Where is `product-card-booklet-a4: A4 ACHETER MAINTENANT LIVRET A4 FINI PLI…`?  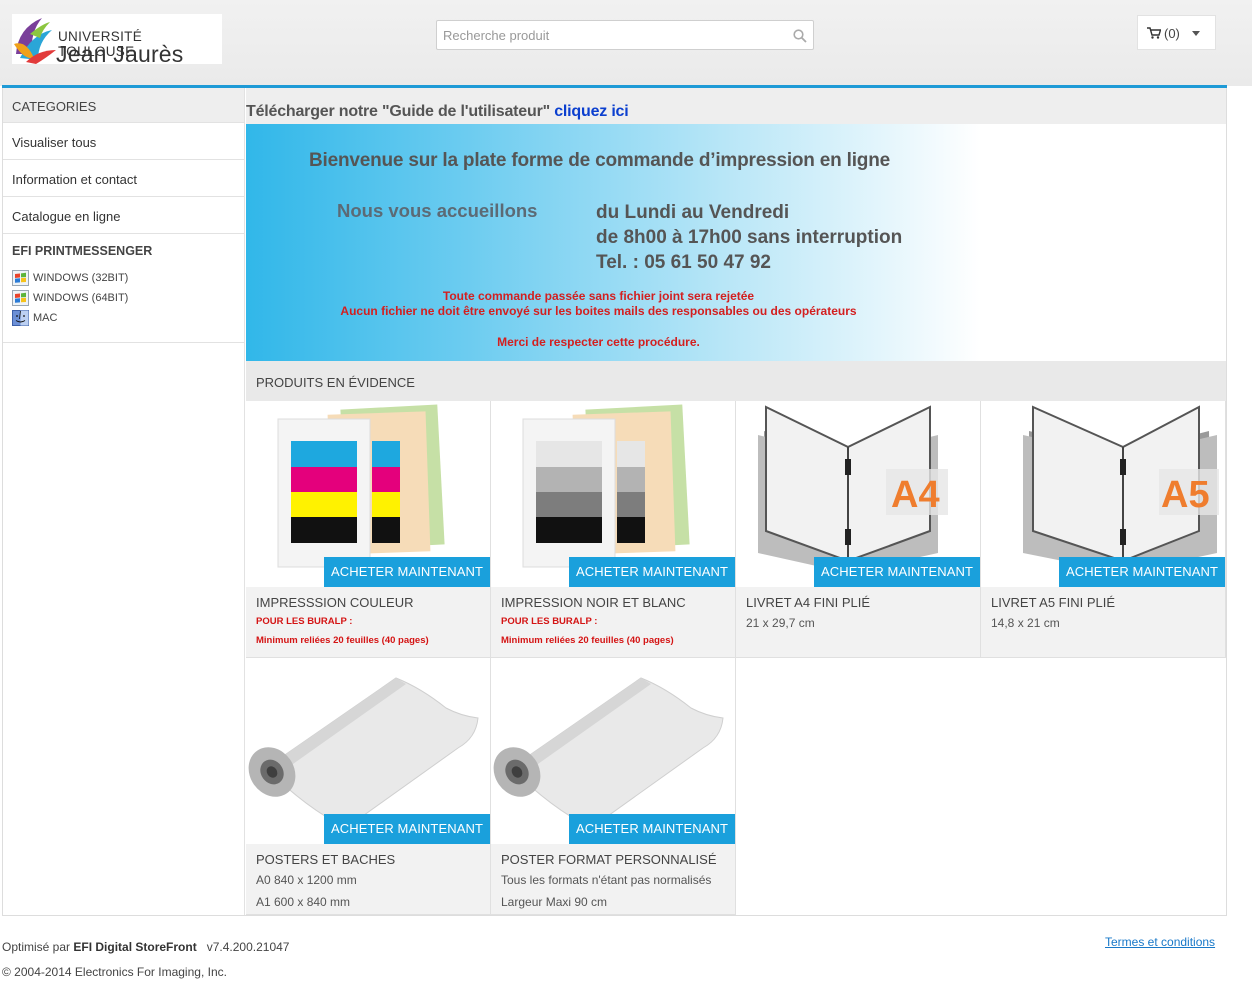 product-card-booklet-a4: A4 ACHETER MAINTENANT LIVRET A4 FINI PLI… is located at coordinates (858, 529).